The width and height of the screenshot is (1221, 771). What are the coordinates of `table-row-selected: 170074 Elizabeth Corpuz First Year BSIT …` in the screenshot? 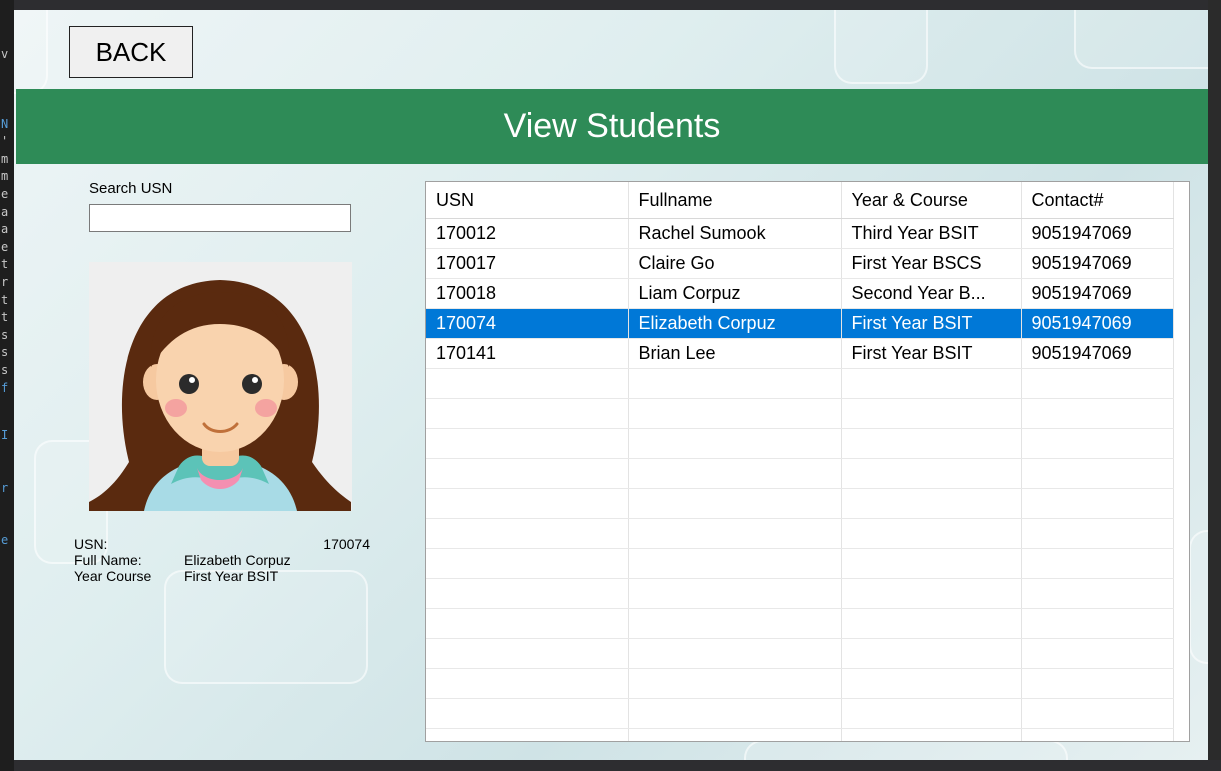 It's located at (800, 323).